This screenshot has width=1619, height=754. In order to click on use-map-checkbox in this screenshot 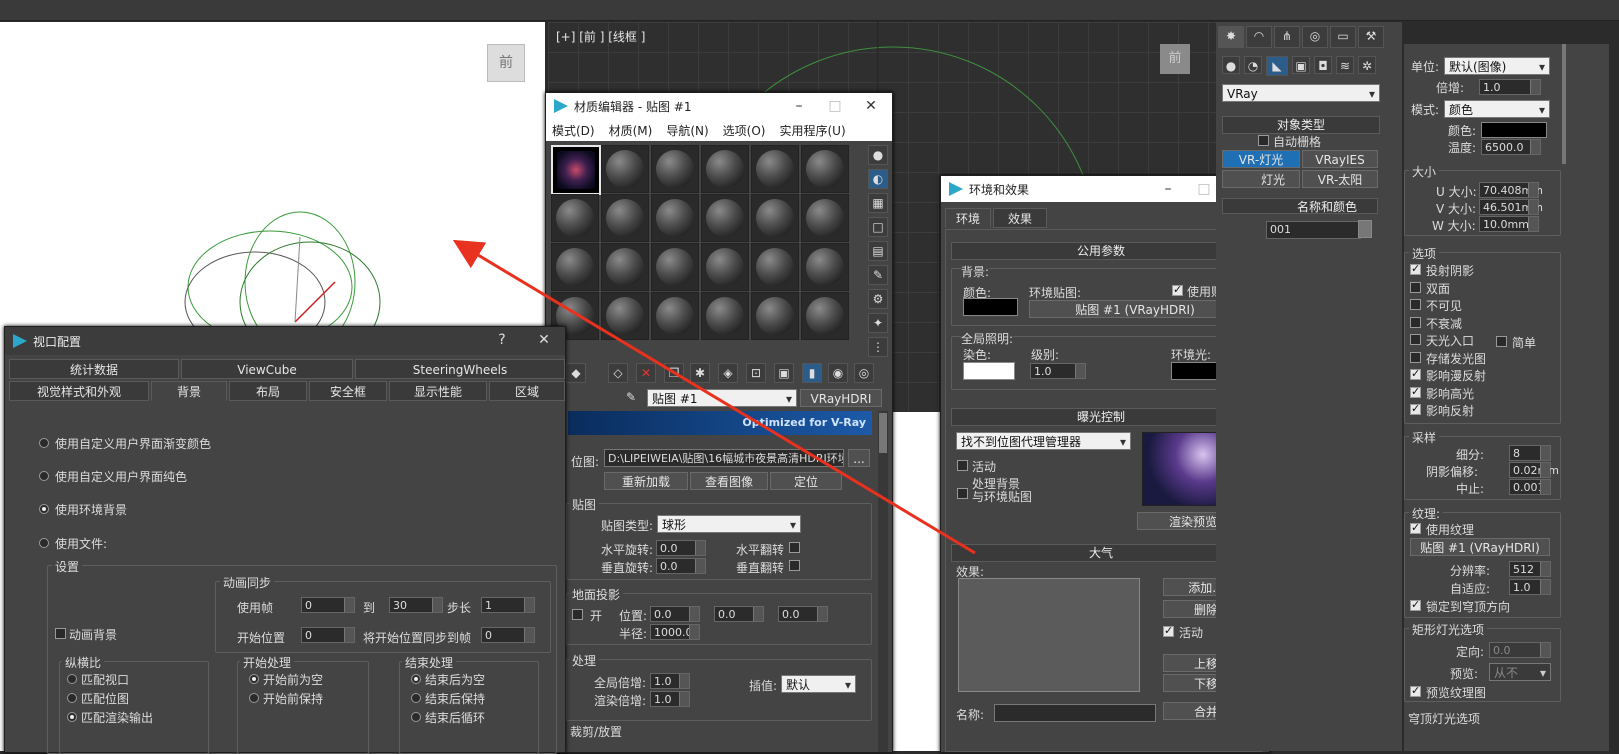, I will do `click(1177, 289)`.